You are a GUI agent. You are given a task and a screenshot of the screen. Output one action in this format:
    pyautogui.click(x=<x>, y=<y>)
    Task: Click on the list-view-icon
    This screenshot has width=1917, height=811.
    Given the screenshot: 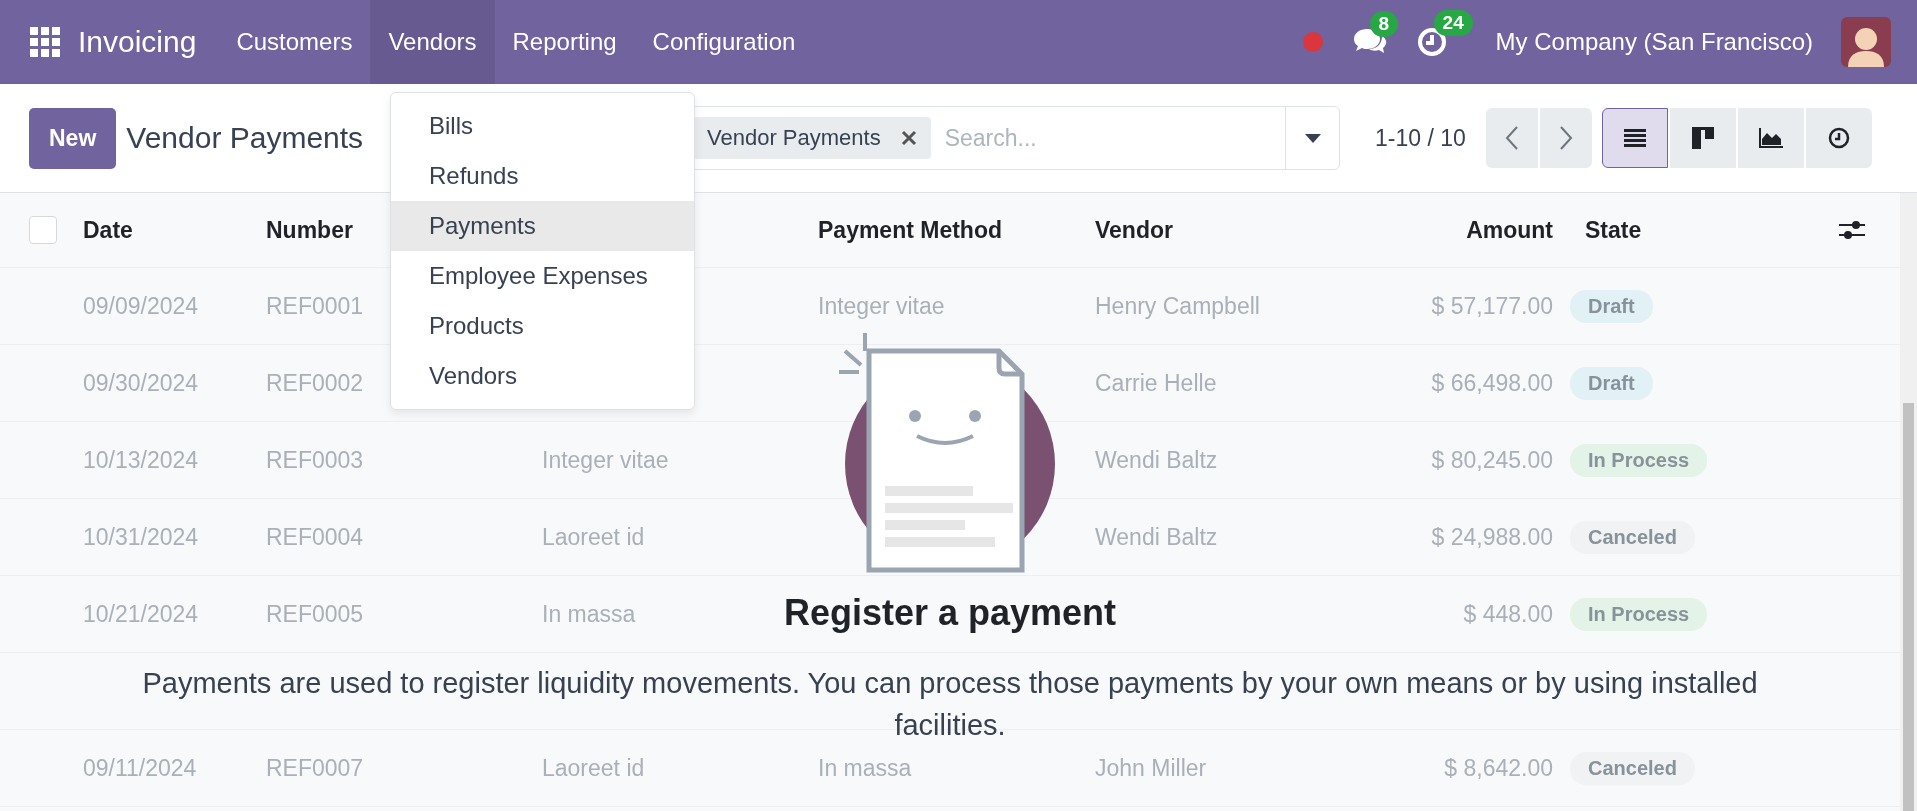 What is the action you would take?
    pyautogui.click(x=1634, y=138)
    